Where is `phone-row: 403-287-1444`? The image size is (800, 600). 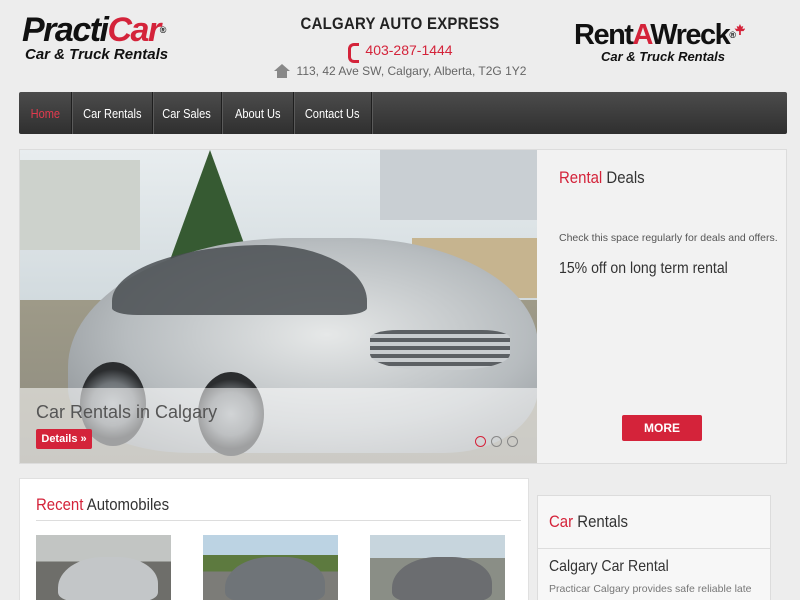
phone-row: 403-287-1444 is located at coordinates (400, 52).